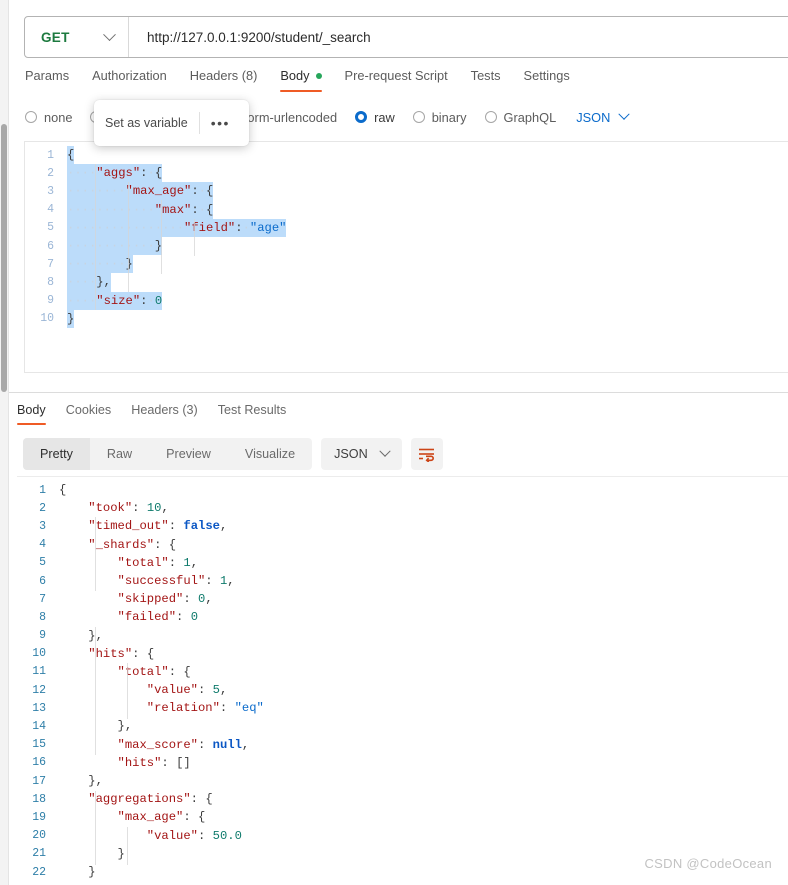 The image size is (788, 885). I want to click on code-text: "failed": 0, so click(129, 617).